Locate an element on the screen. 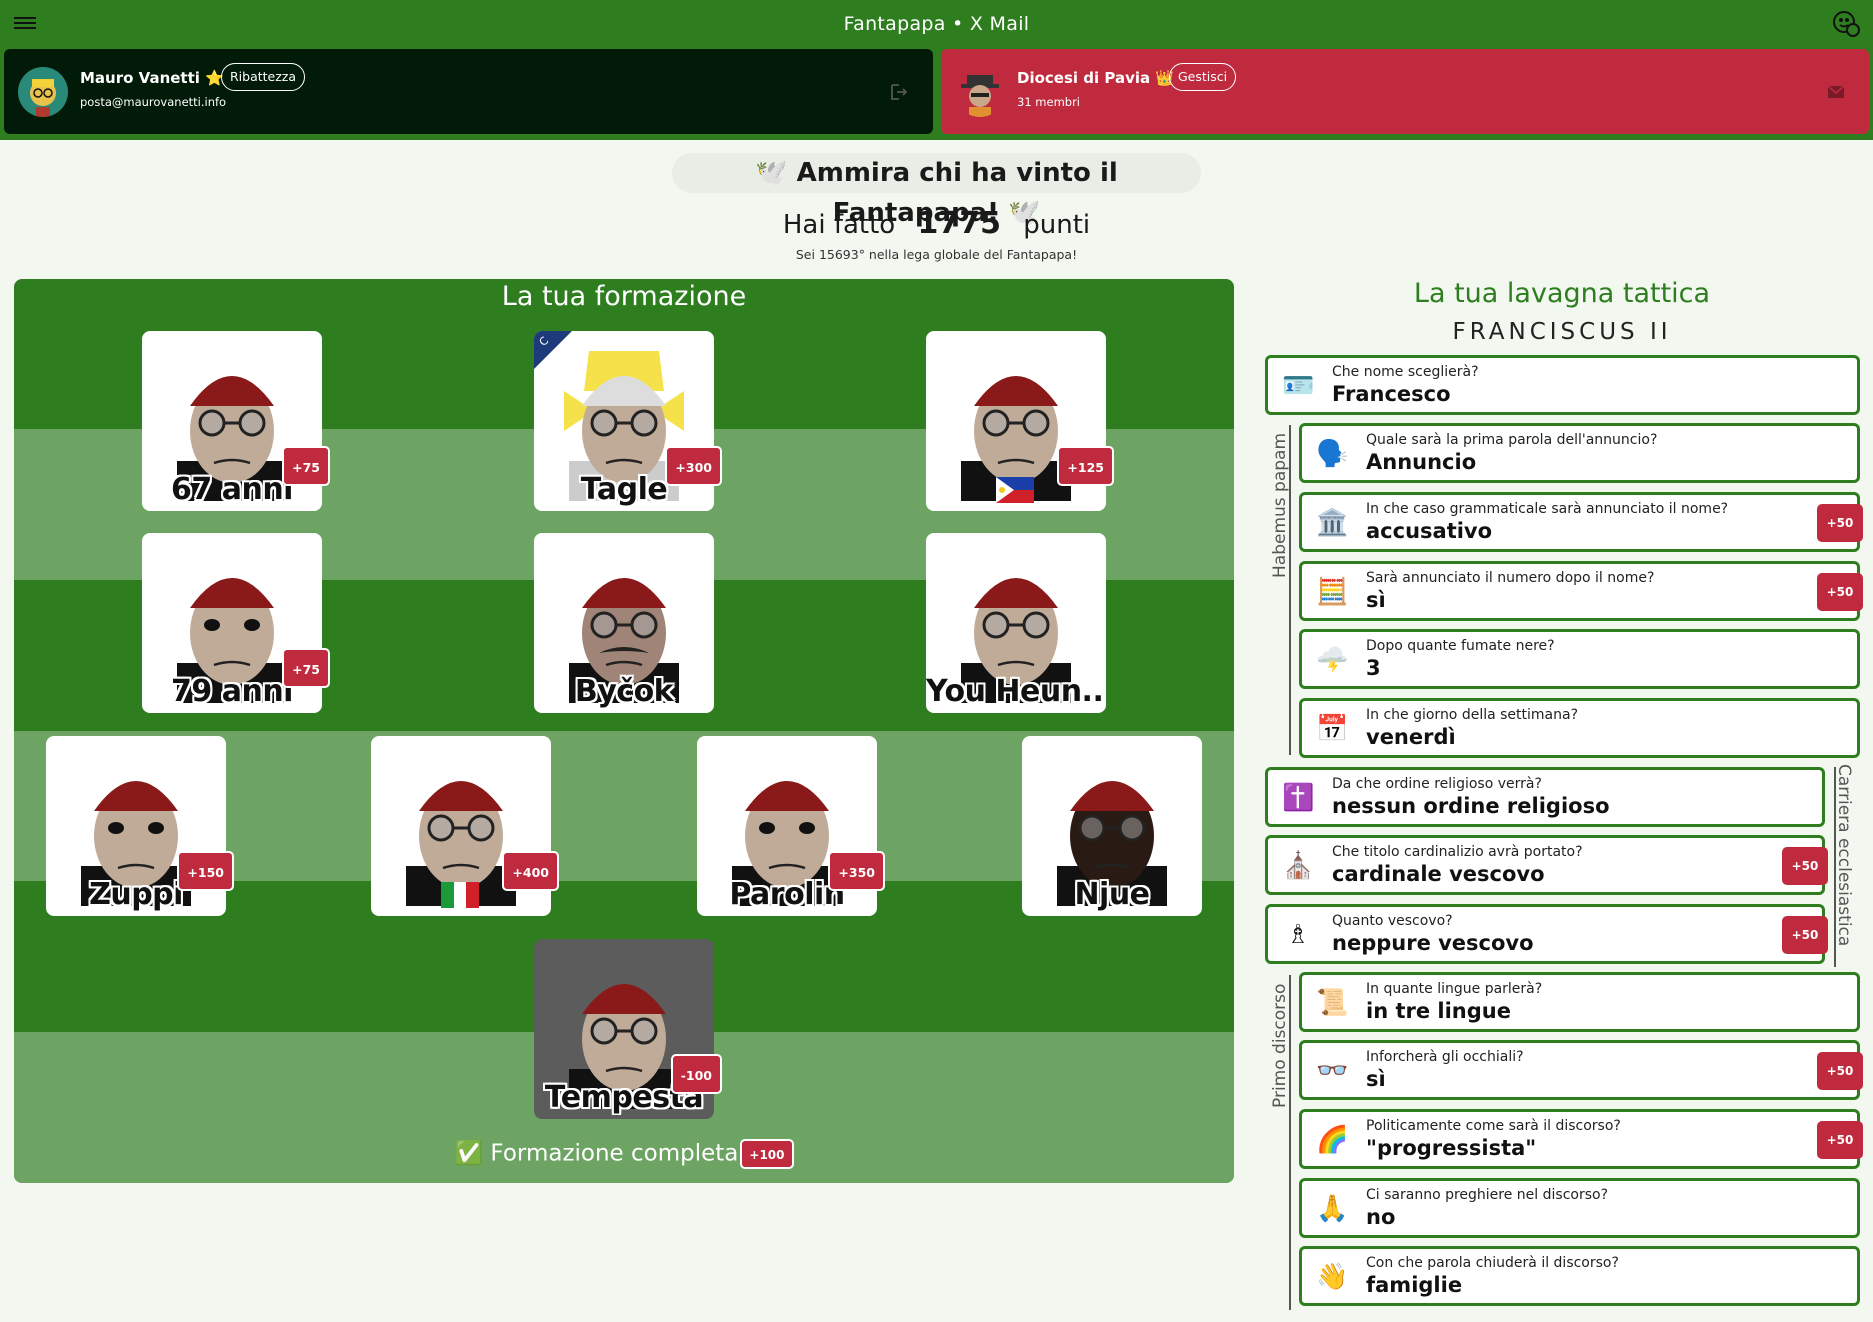 This screenshot has height=1322, width=1873. player-card: +400 is located at coordinates (465, 826).